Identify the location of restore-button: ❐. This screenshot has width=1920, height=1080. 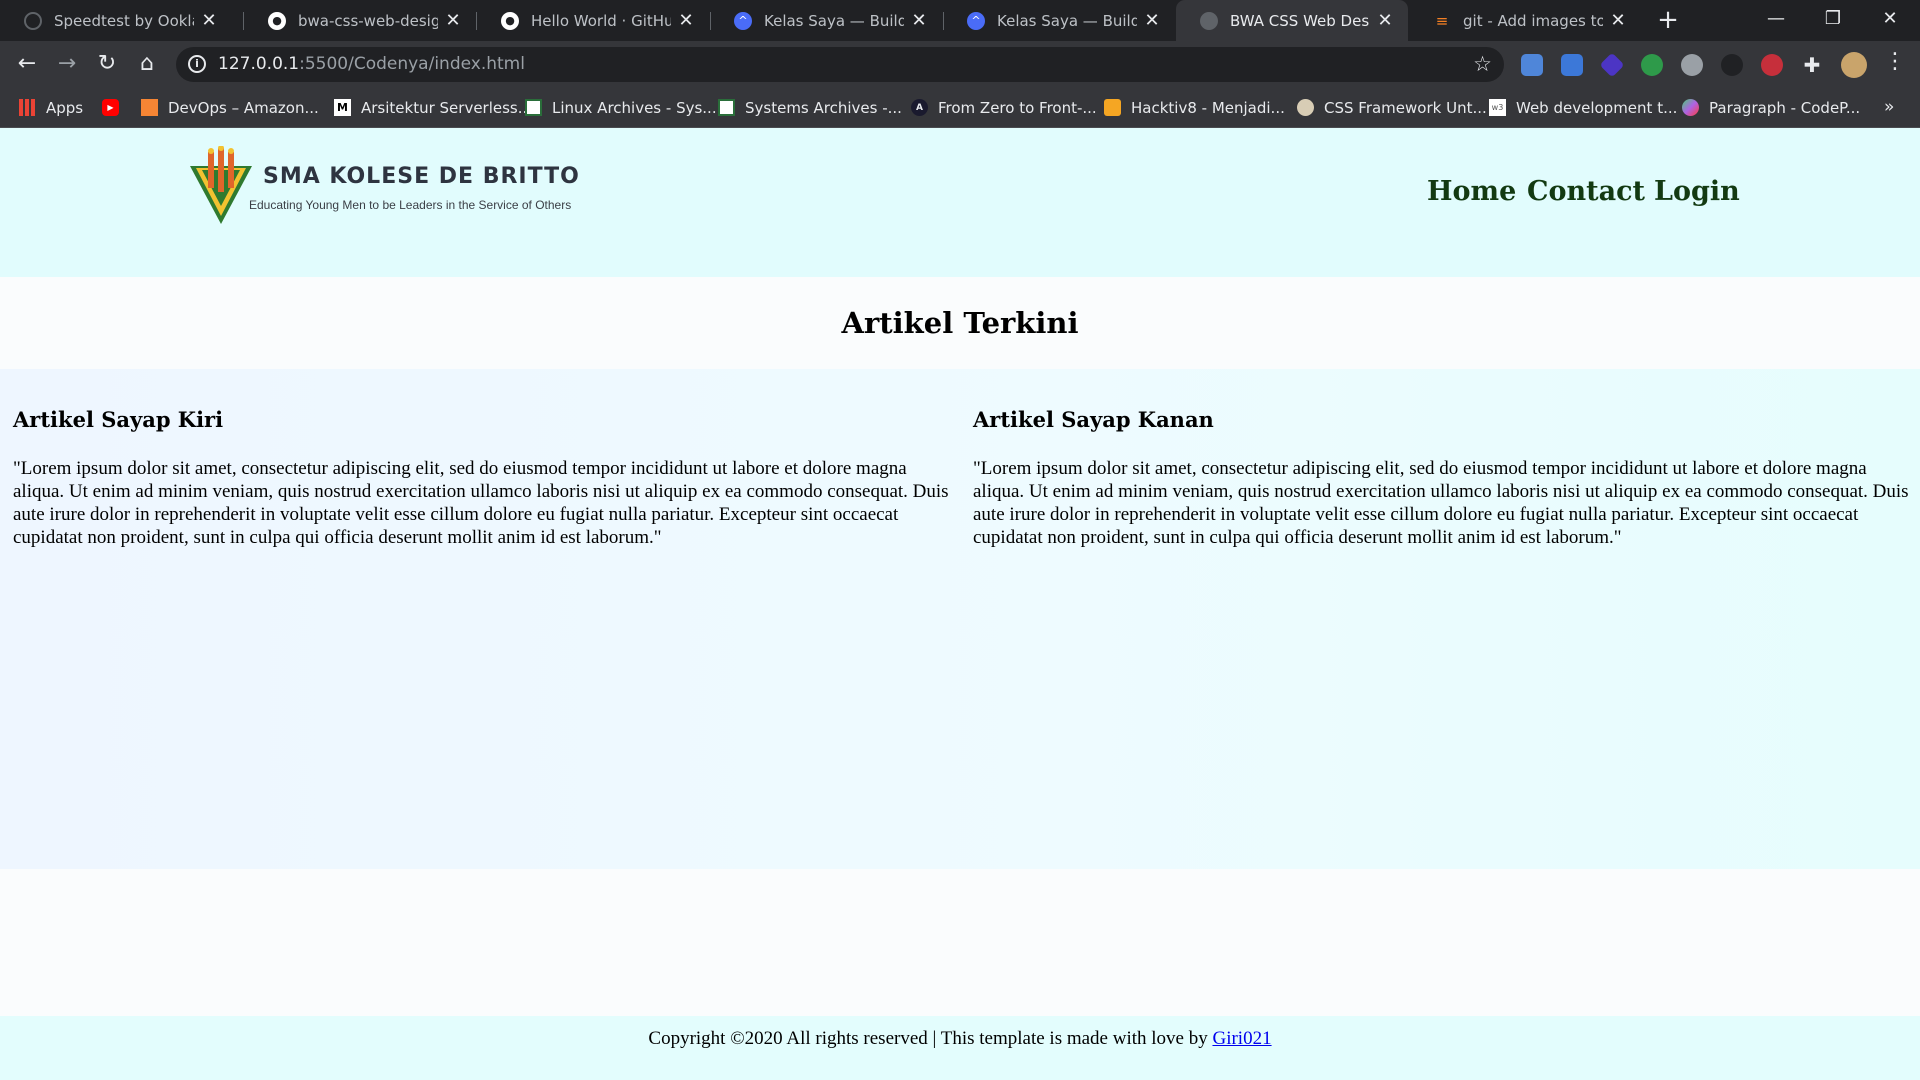
(1833, 20).